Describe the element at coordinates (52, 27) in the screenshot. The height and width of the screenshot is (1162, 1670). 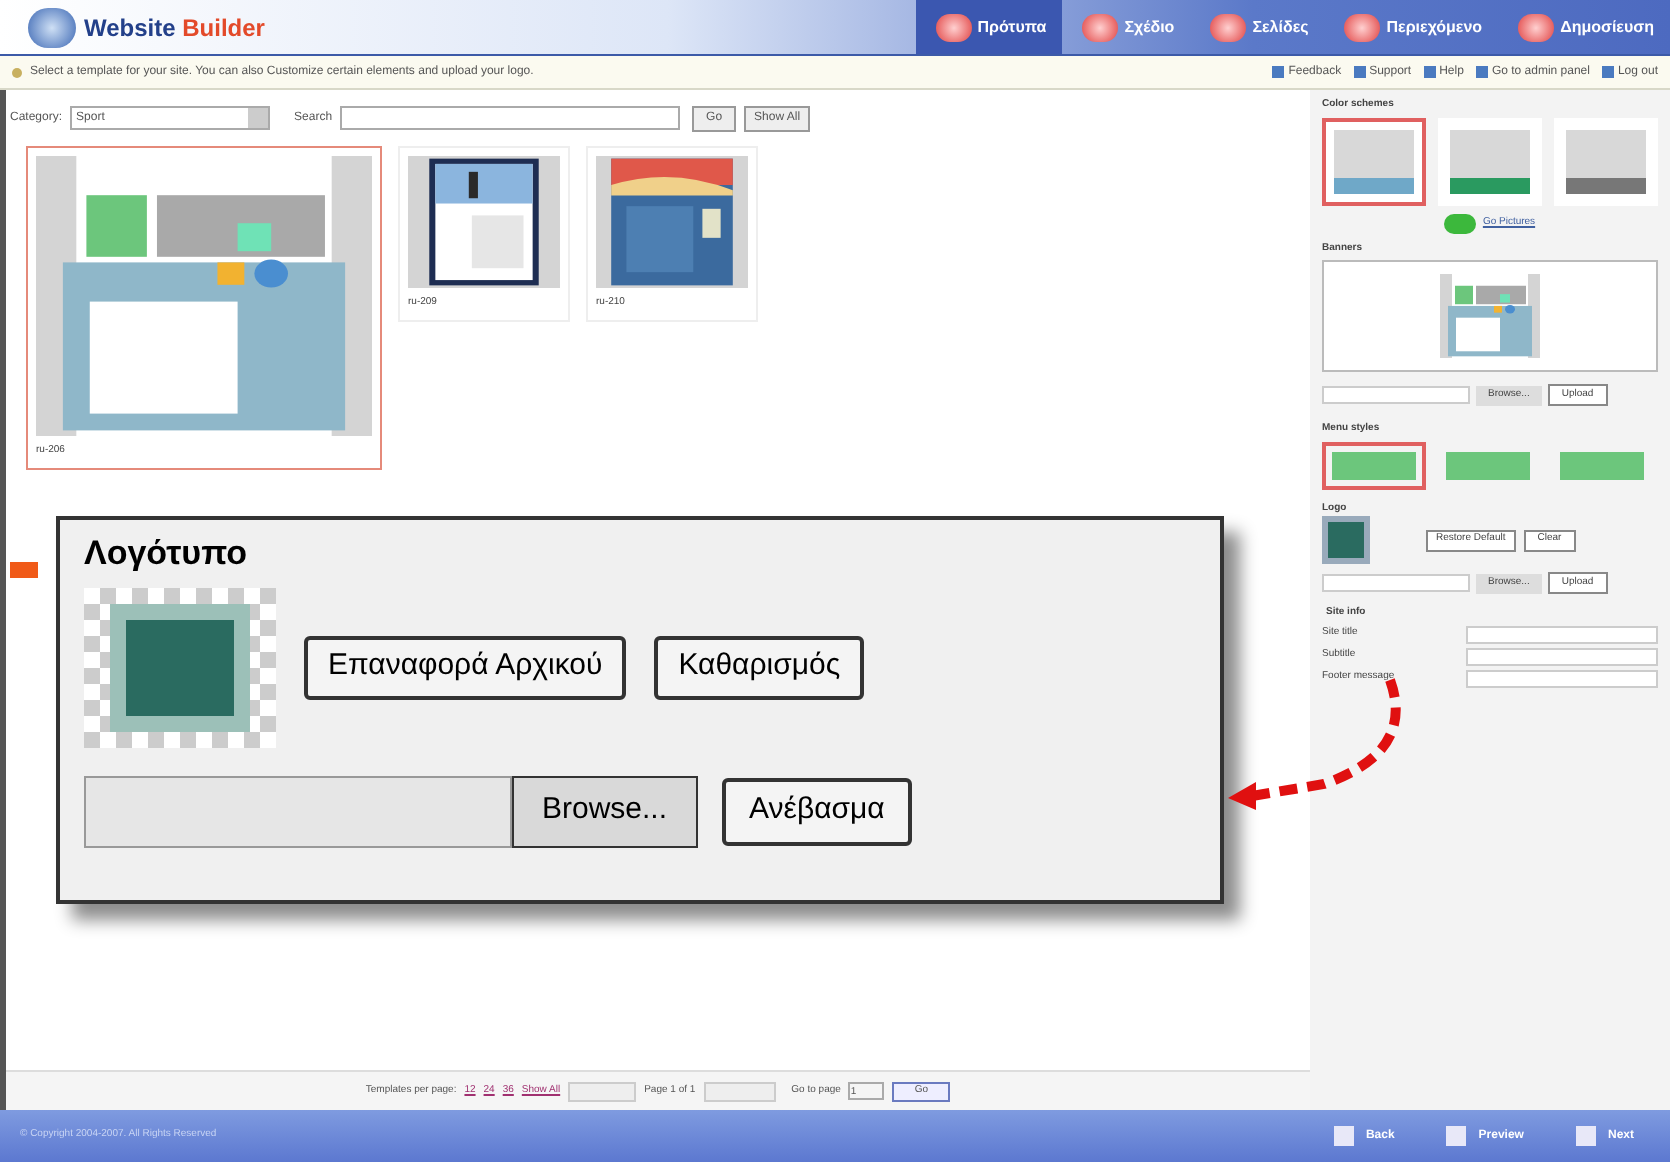
I see `globe-icon` at that location.